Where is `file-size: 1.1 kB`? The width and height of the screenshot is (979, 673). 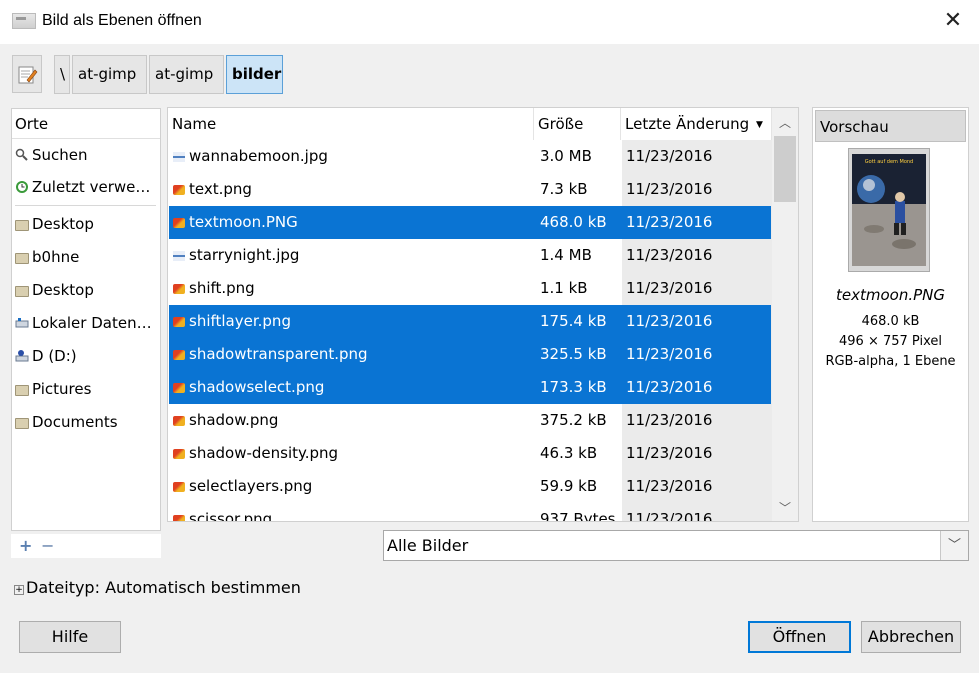
file-size: 1.1 kB is located at coordinates (564, 288).